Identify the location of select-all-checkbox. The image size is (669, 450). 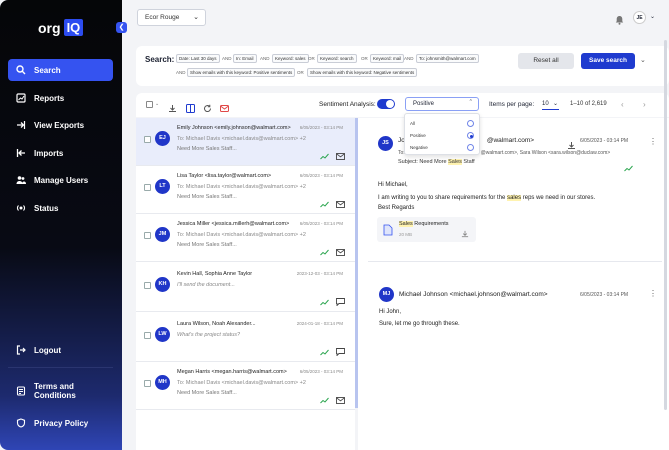
(149, 104).